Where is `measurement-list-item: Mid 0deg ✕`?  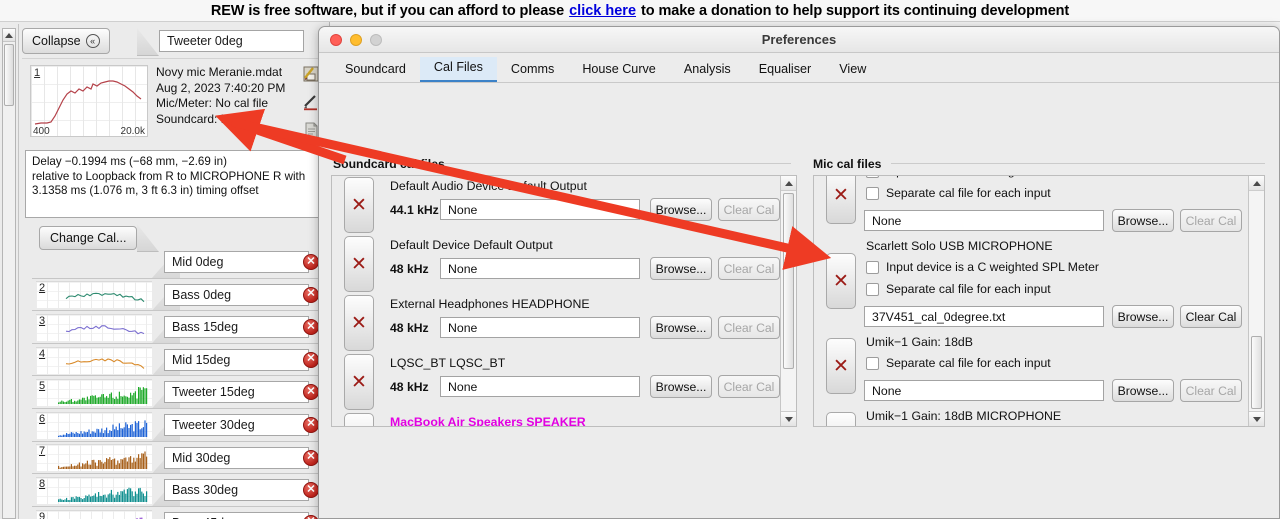 measurement-list-item: Mid 0deg ✕ is located at coordinates (175, 262).